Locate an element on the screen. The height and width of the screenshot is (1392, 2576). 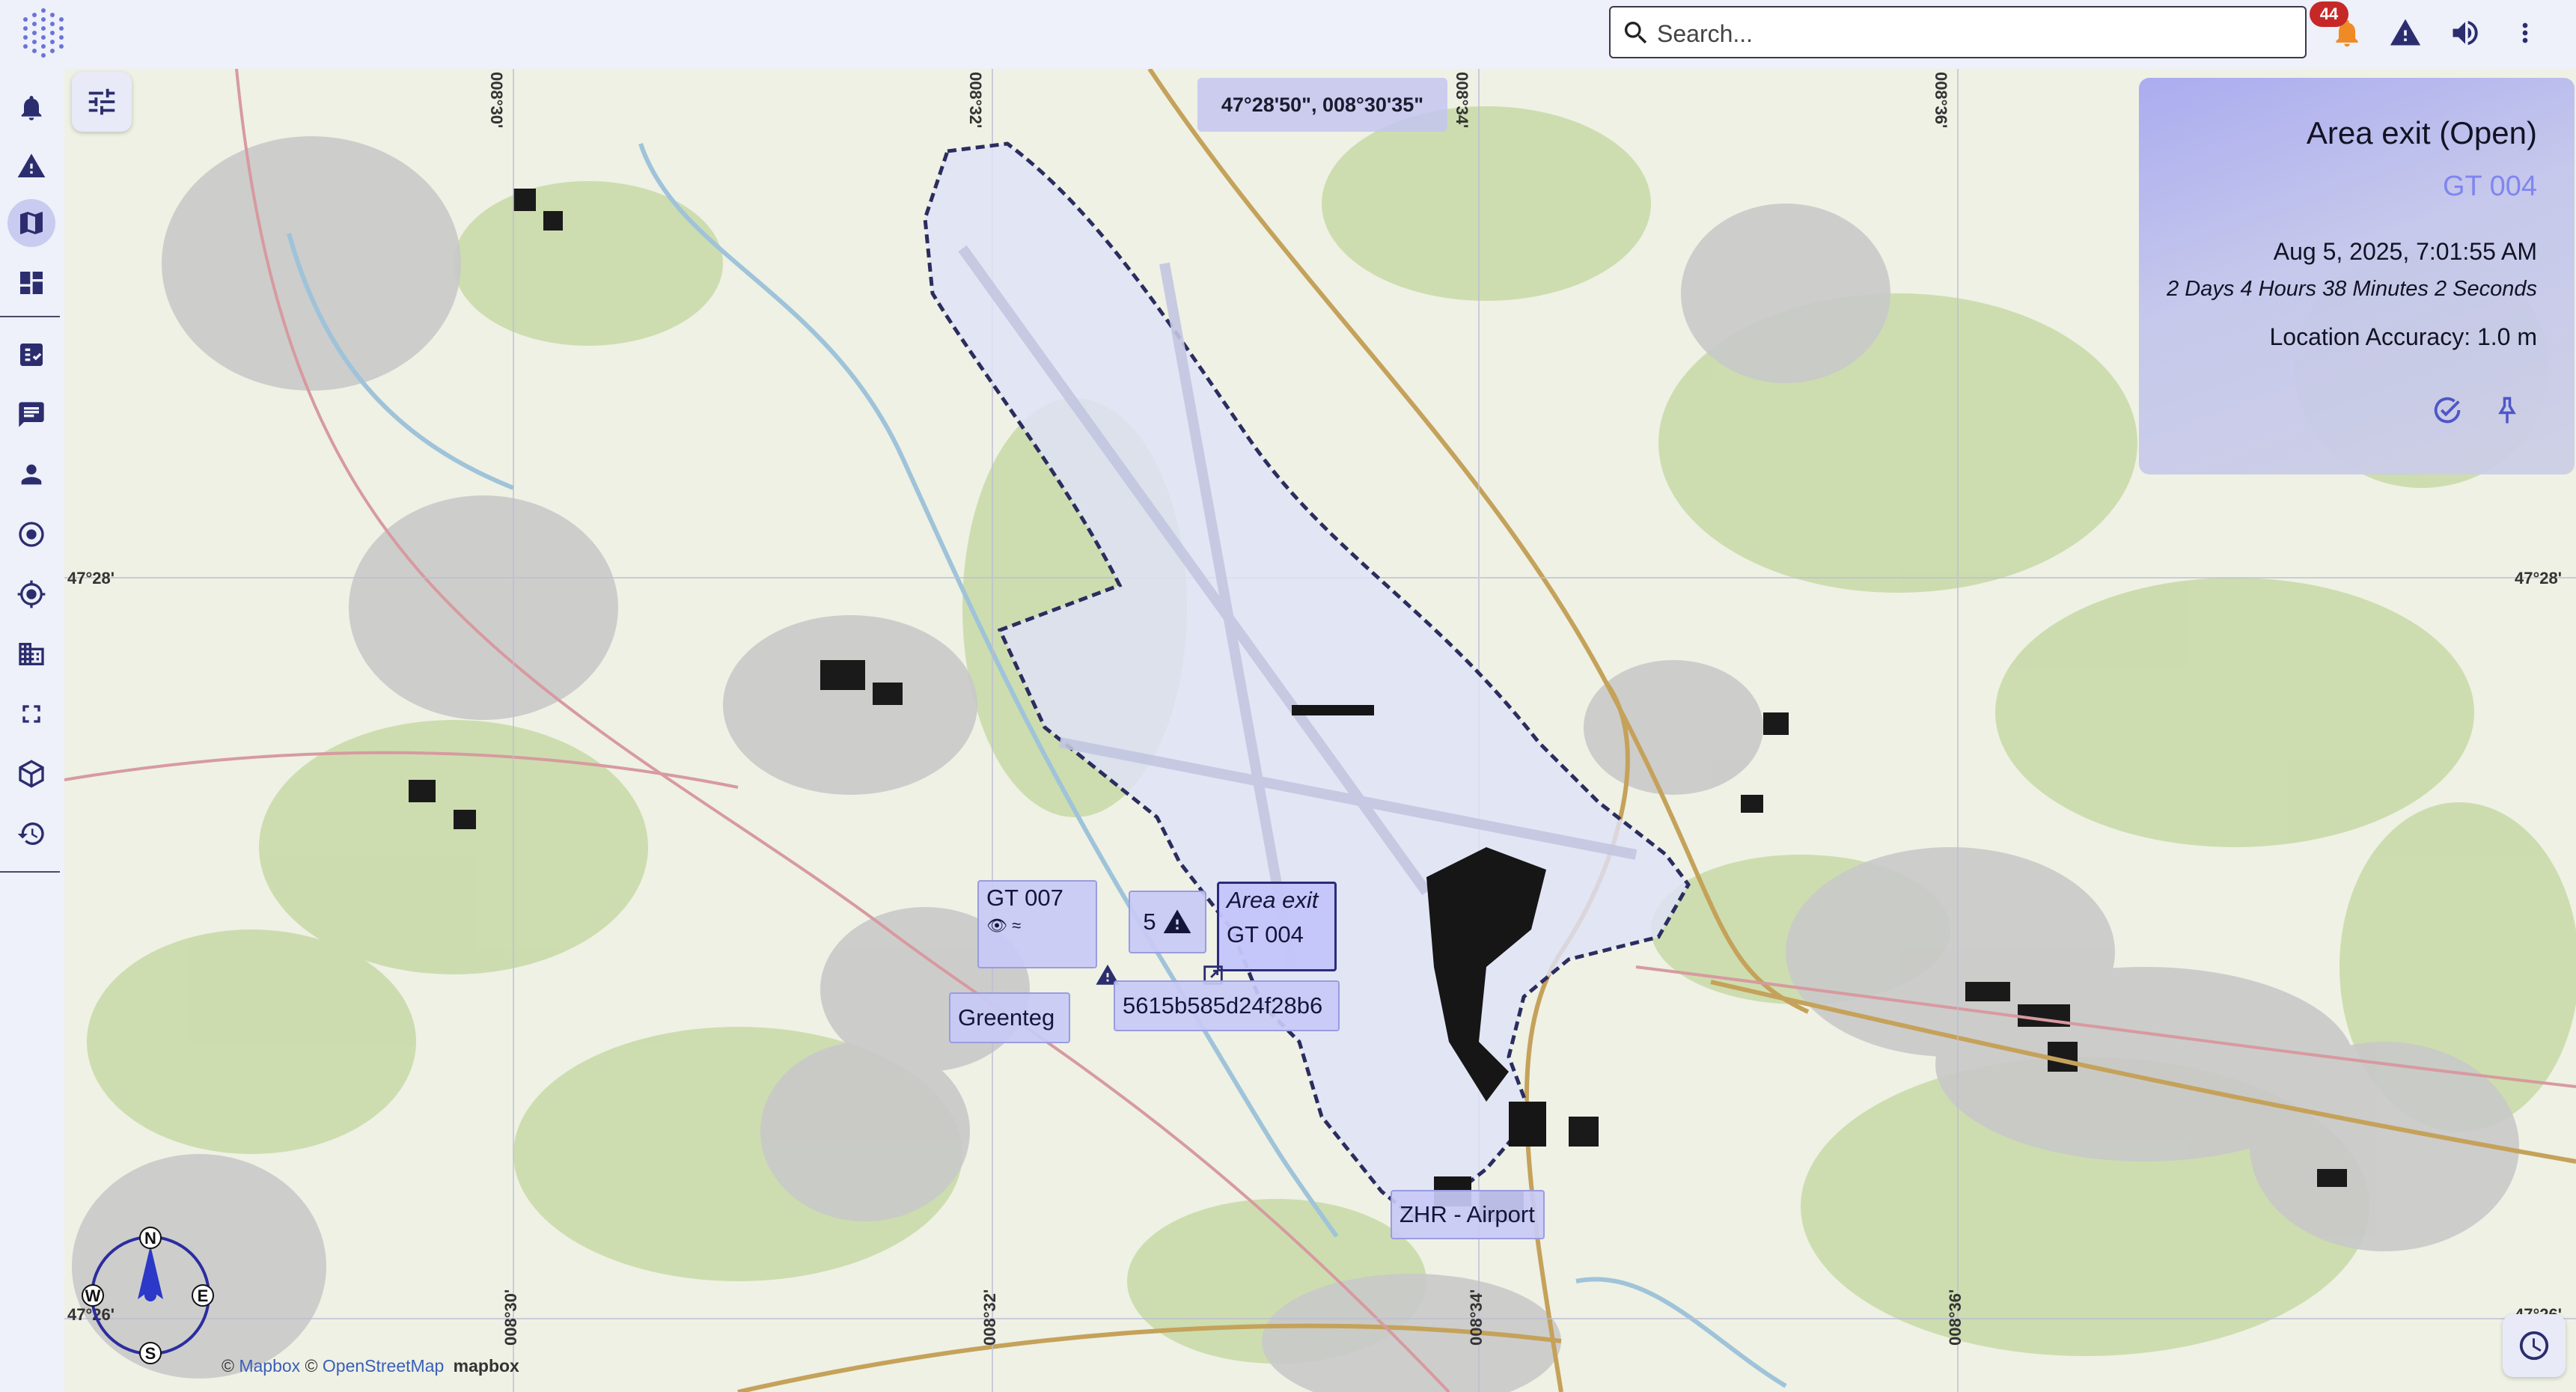
alerts-button is located at coordinates (2405, 33).